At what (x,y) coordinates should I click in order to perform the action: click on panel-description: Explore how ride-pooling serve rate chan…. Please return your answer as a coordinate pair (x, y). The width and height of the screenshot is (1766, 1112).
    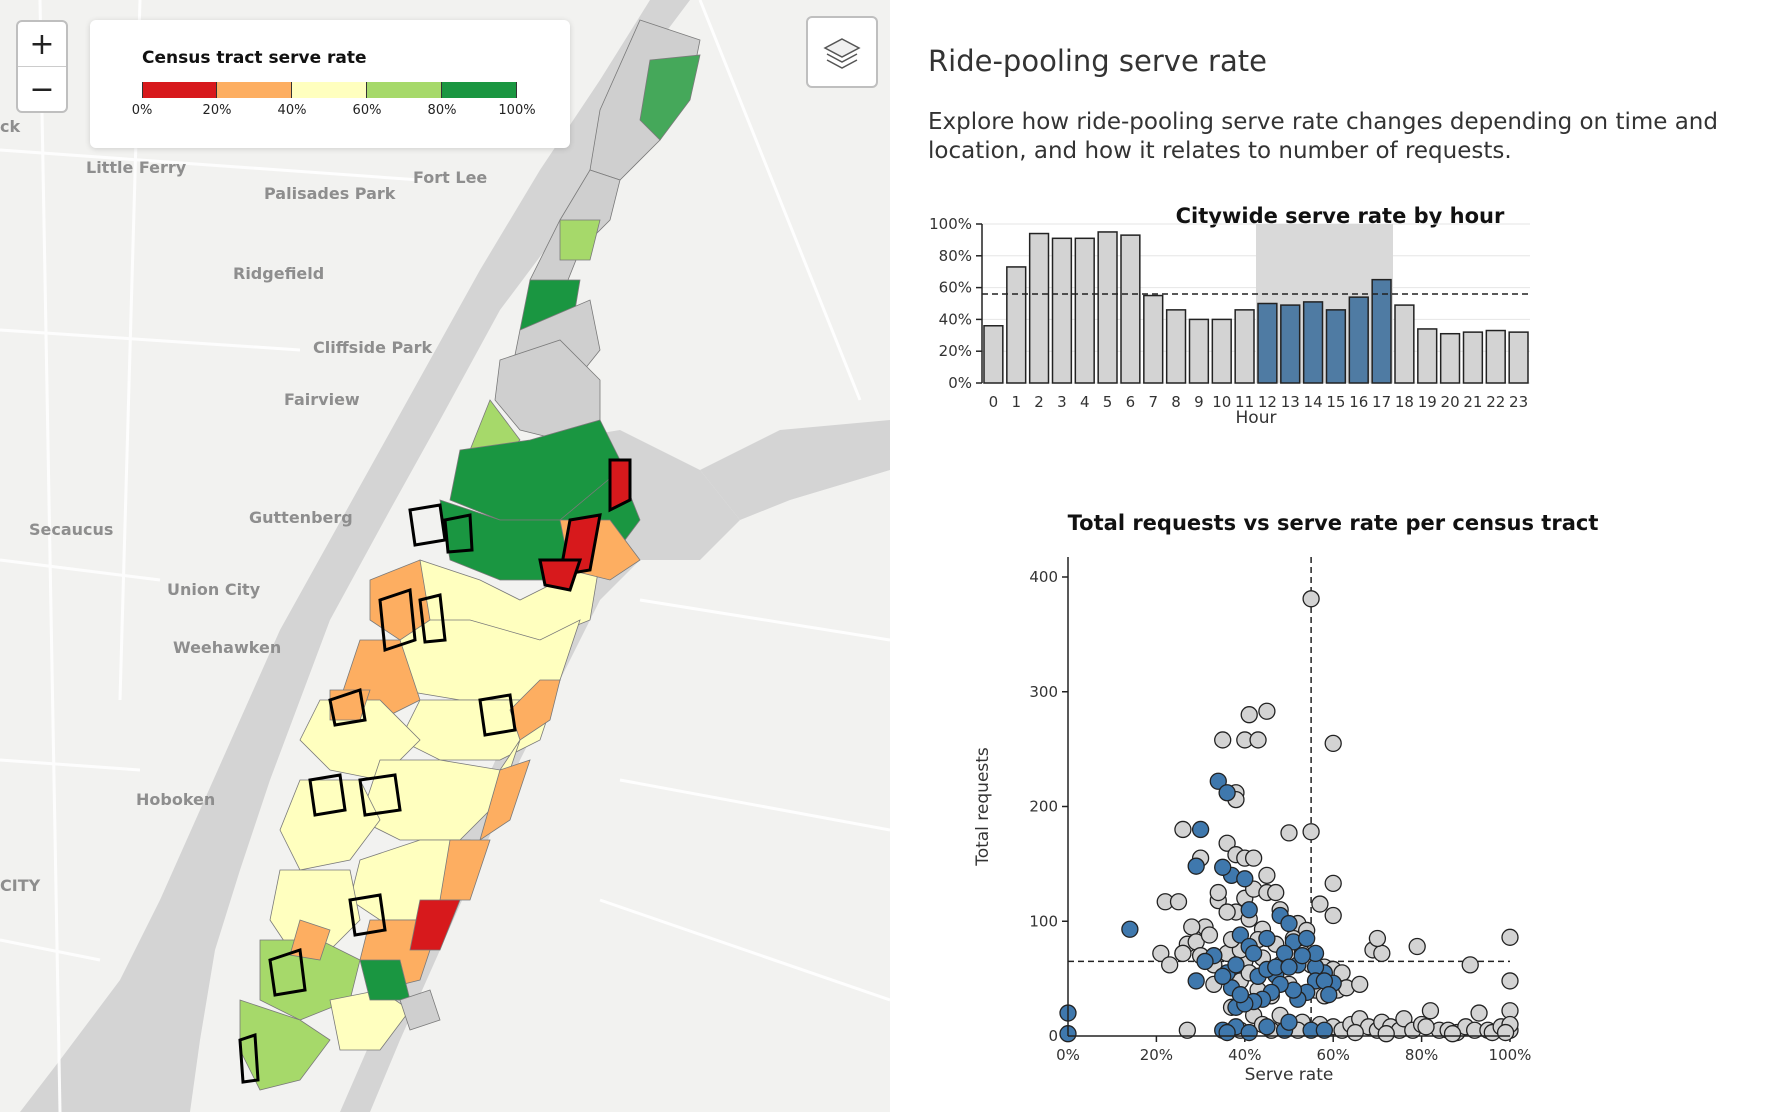
    Looking at the image, I should click on (1323, 136).